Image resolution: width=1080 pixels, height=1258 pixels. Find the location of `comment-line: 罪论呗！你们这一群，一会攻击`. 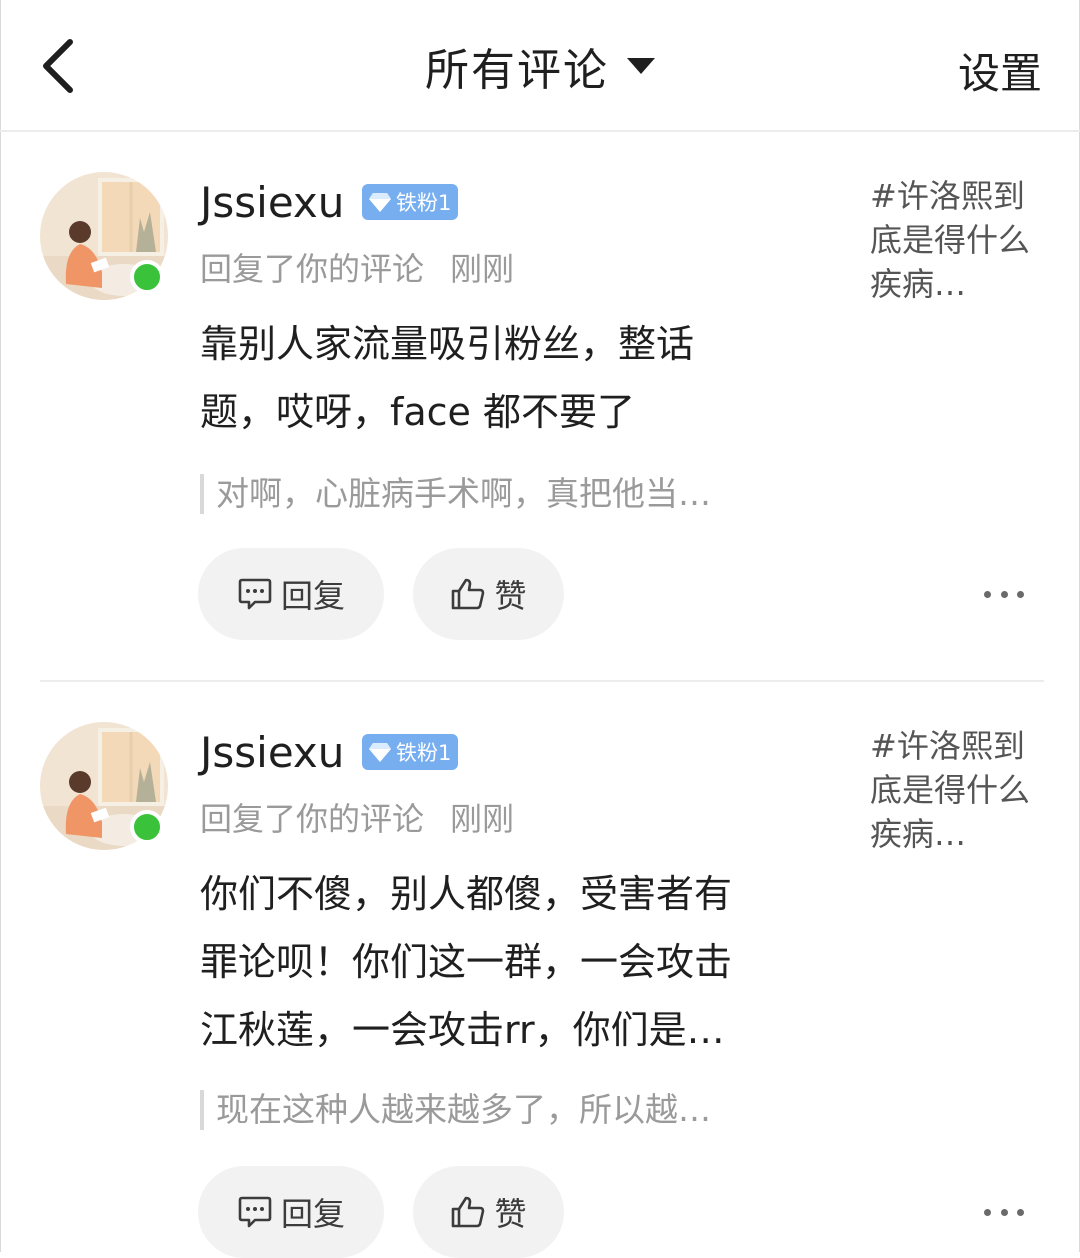

comment-line: 罪论呗！你们这一群，一会攻击 is located at coordinates (466, 962).